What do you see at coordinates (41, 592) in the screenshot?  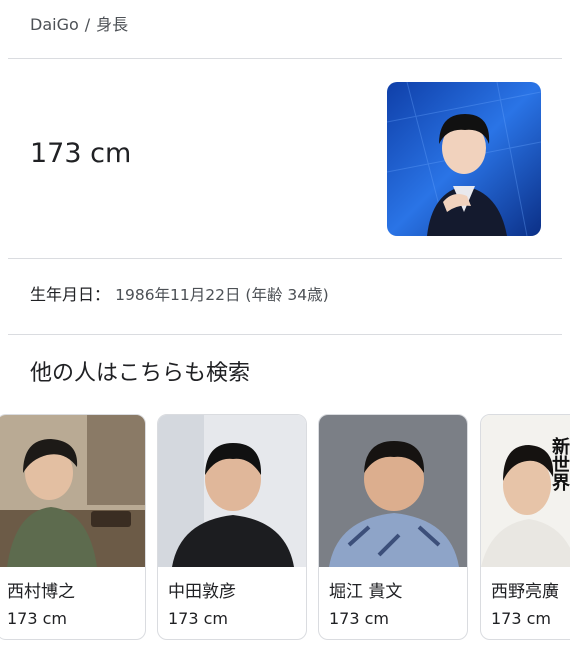 I see `related-person-name: 西村博之` at bounding box center [41, 592].